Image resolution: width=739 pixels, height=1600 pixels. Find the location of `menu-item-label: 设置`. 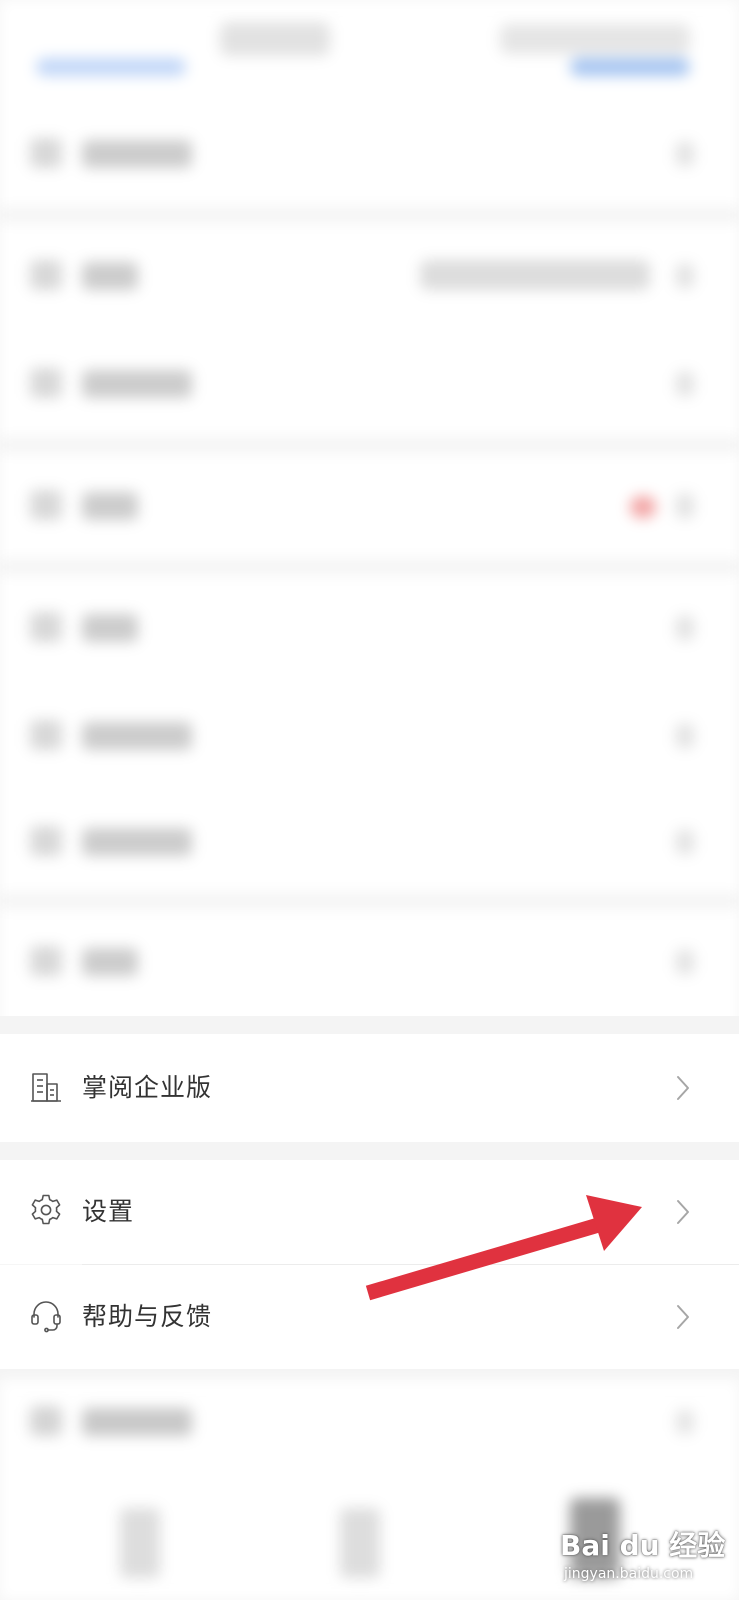

menu-item-label: 设置 is located at coordinates (108, 1211).